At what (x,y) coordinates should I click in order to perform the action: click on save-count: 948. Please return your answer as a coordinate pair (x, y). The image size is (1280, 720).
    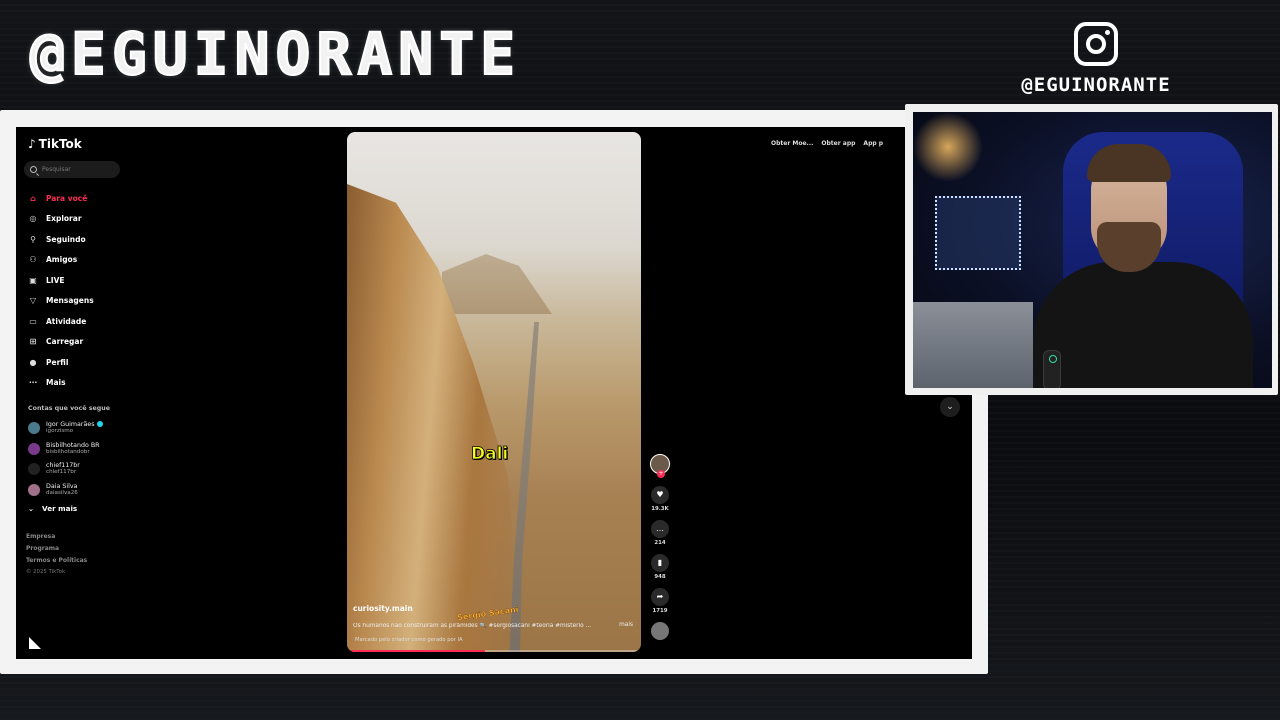
    Looking at the image, I should click on (660, 577).